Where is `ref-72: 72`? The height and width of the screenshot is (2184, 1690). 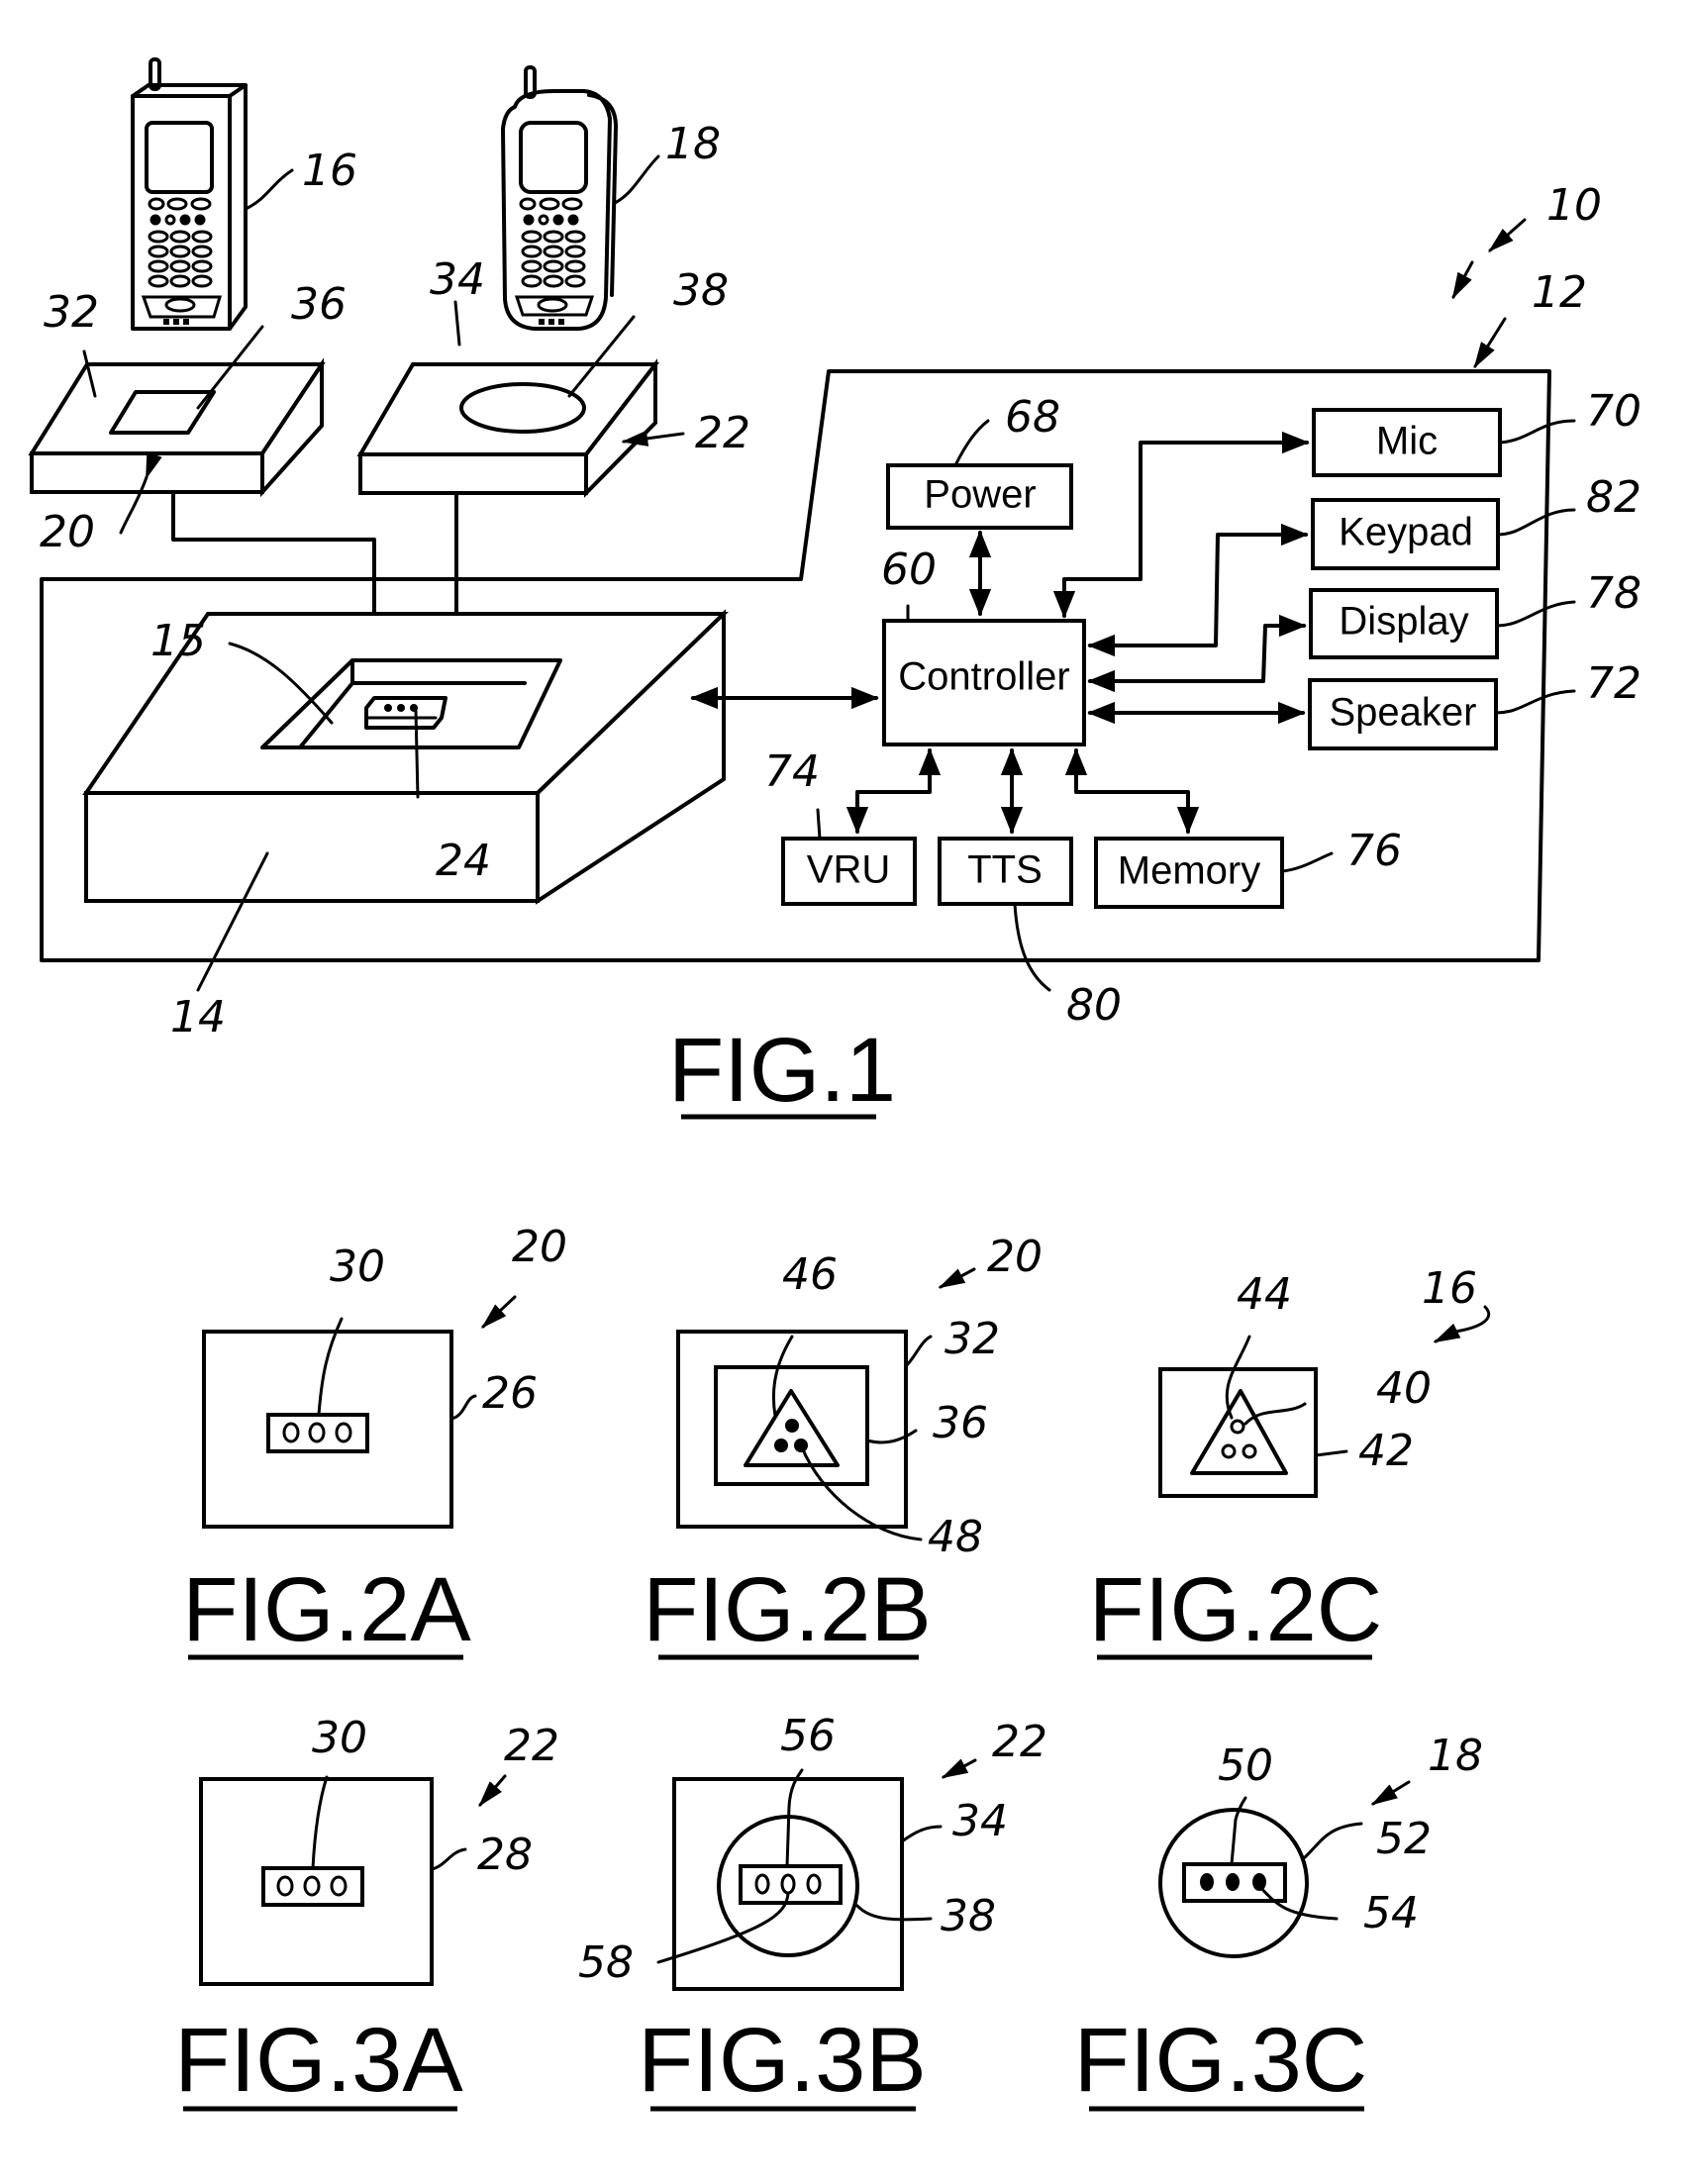 ref-72: 72 is located at coordinates (1613, 683).